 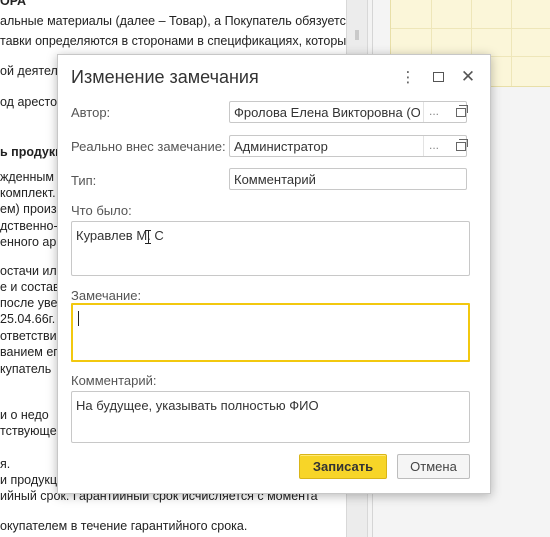 What do you see at coordinates (32, 71) in the screenshot?
I see `document-line: ой деятель` at bounding box center [32, 71].